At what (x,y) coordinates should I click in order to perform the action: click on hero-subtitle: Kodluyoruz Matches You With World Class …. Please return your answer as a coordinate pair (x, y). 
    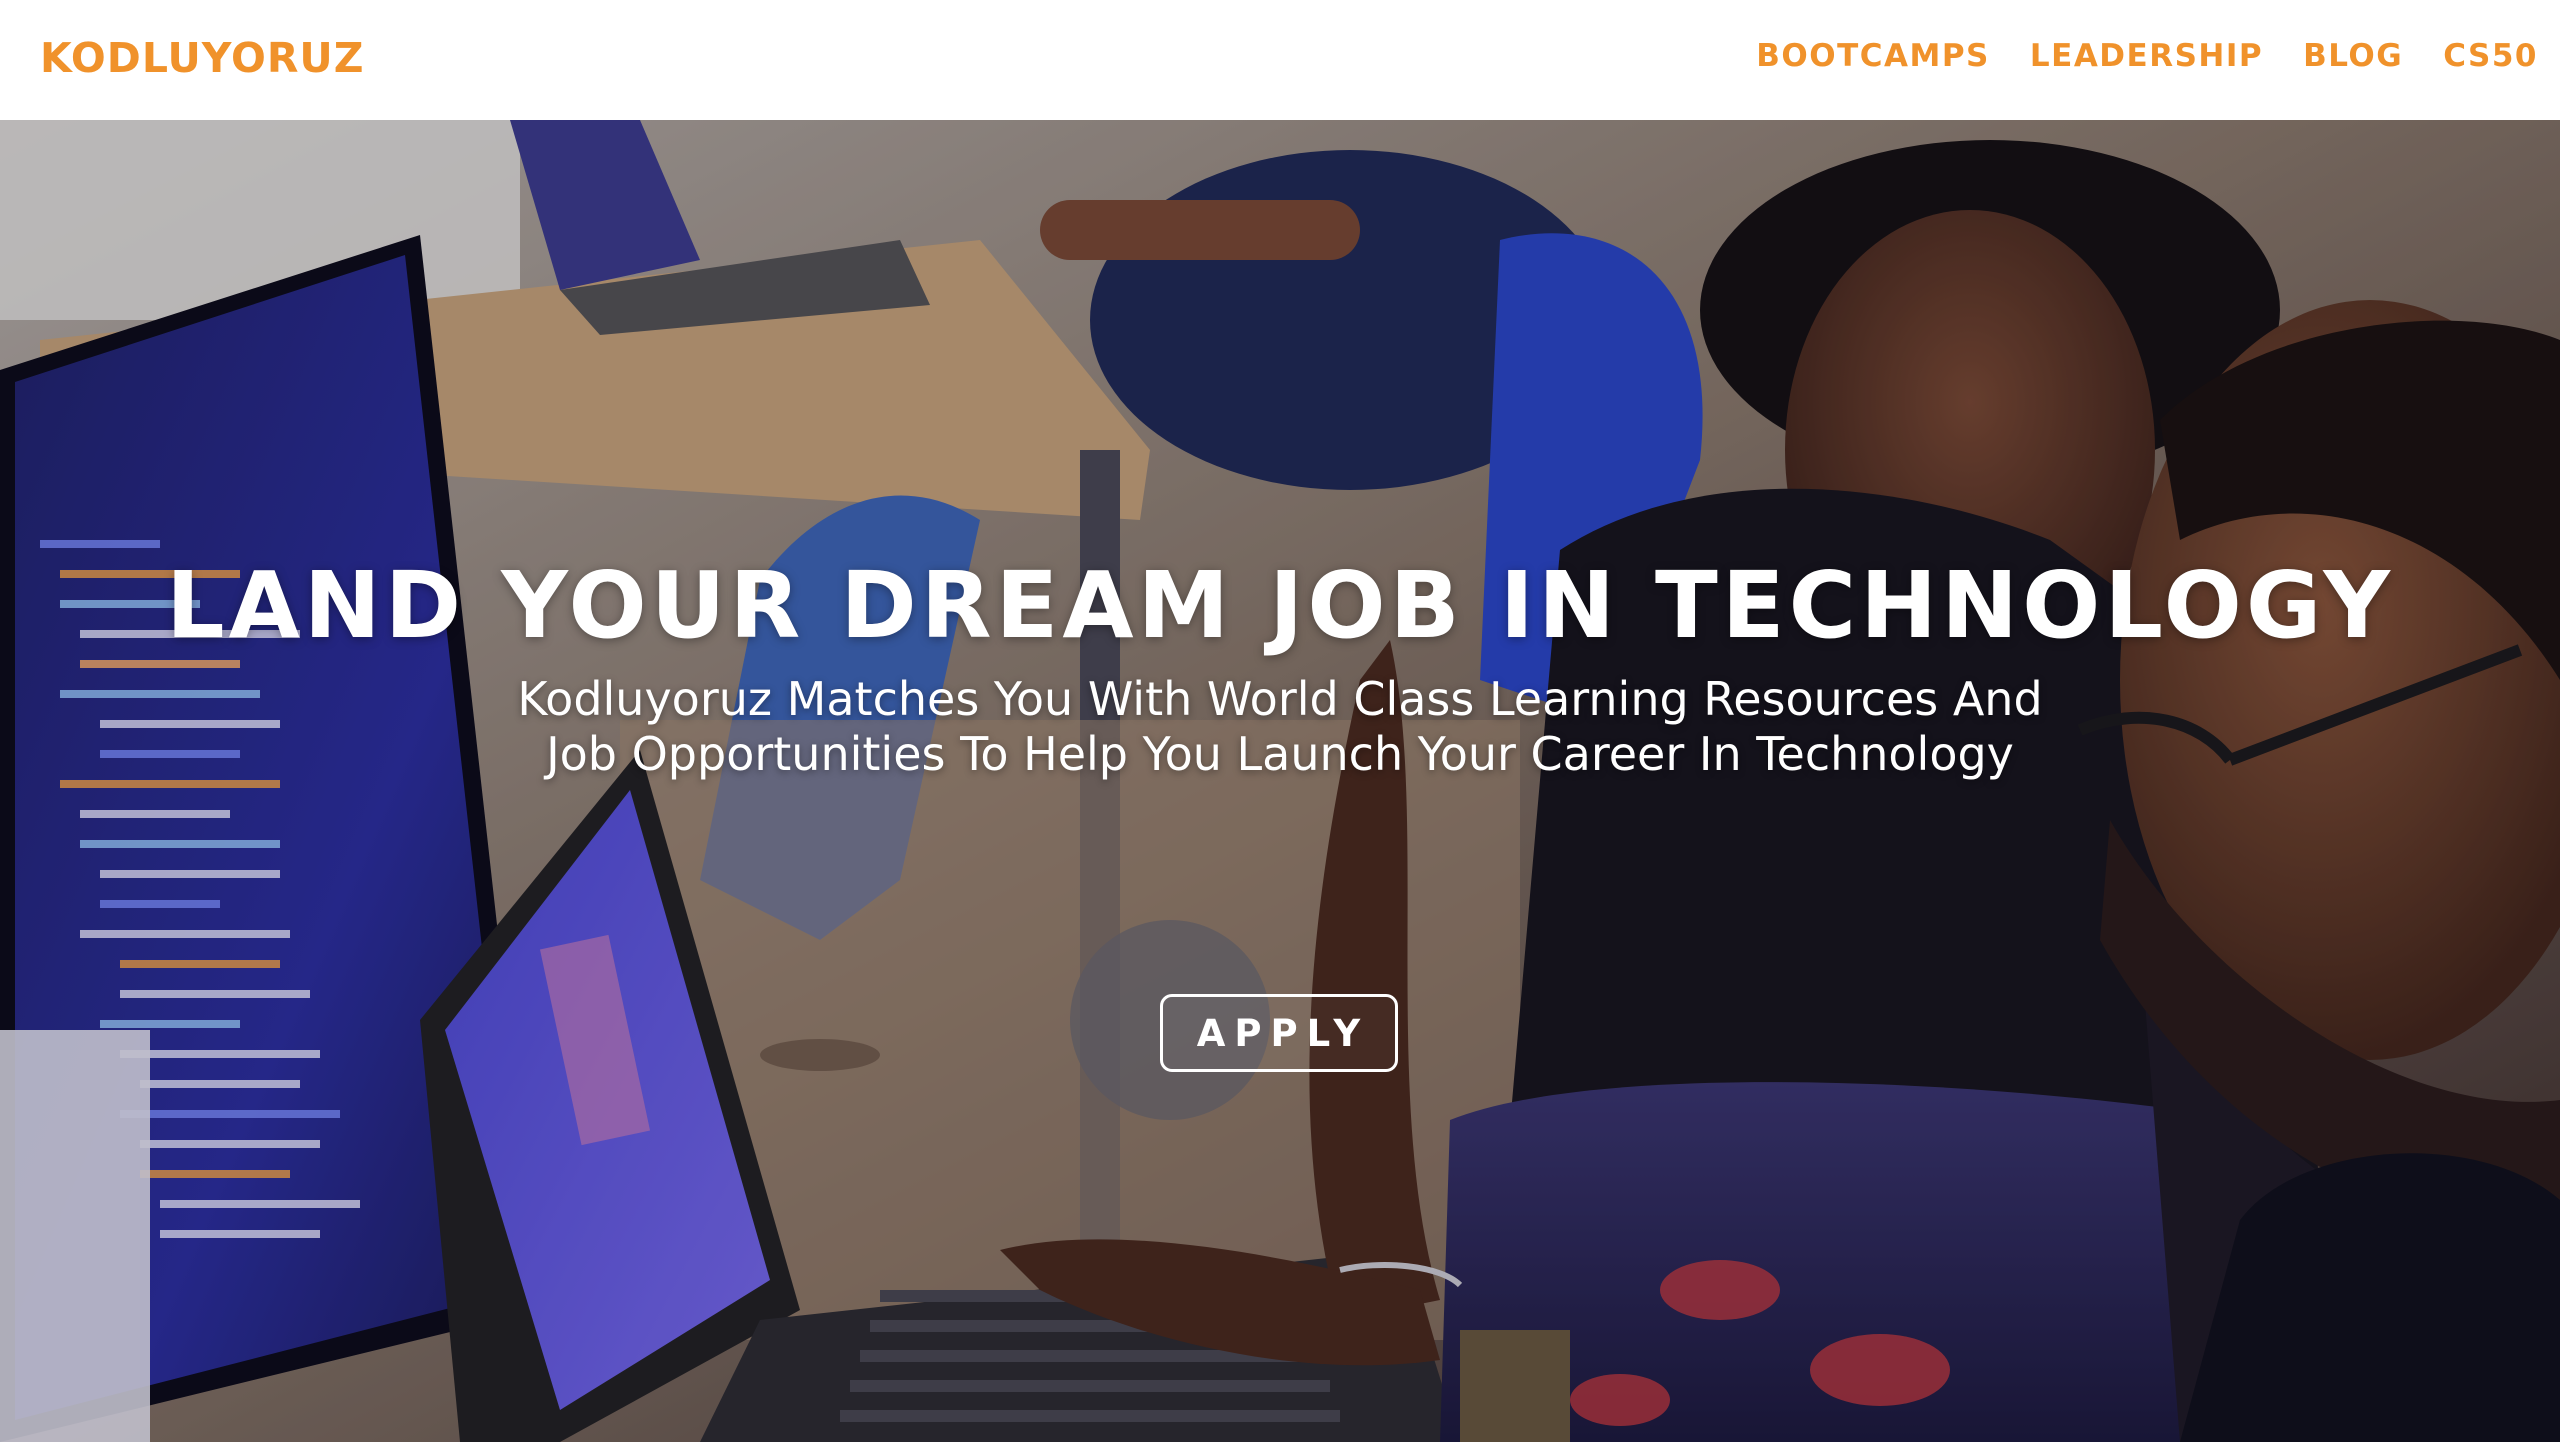
    Looking at the image, I should click on (1280, 726).